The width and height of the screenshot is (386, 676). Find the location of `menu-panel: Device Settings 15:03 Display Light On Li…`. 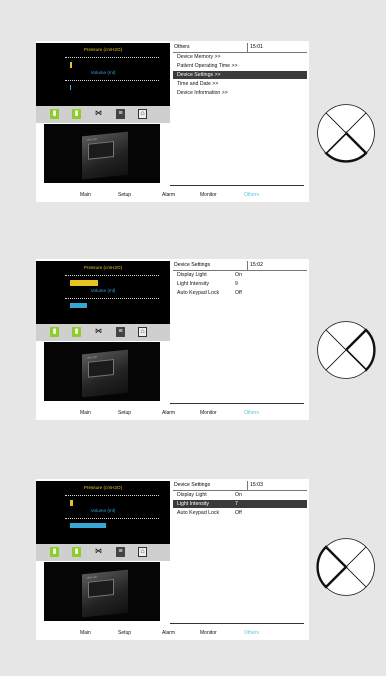

menu-panel: Device Settings 15:03 Display Light On Li… is located at coordinates (239, 552).